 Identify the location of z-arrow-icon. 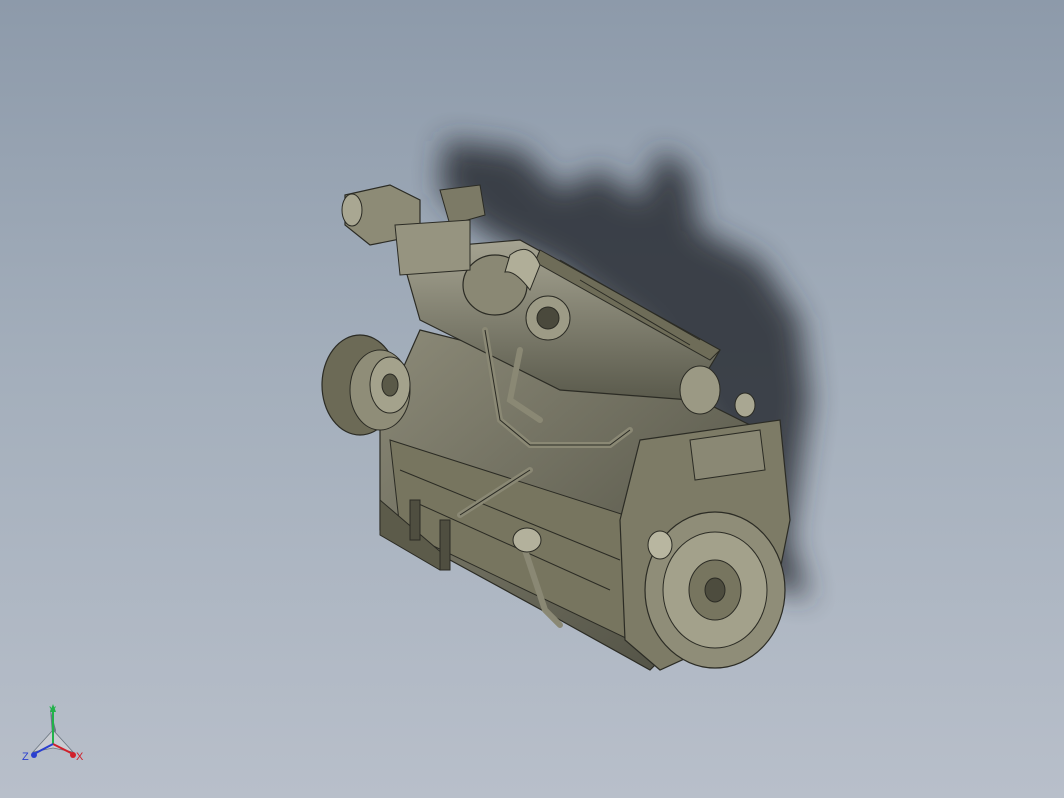
(34, 755).